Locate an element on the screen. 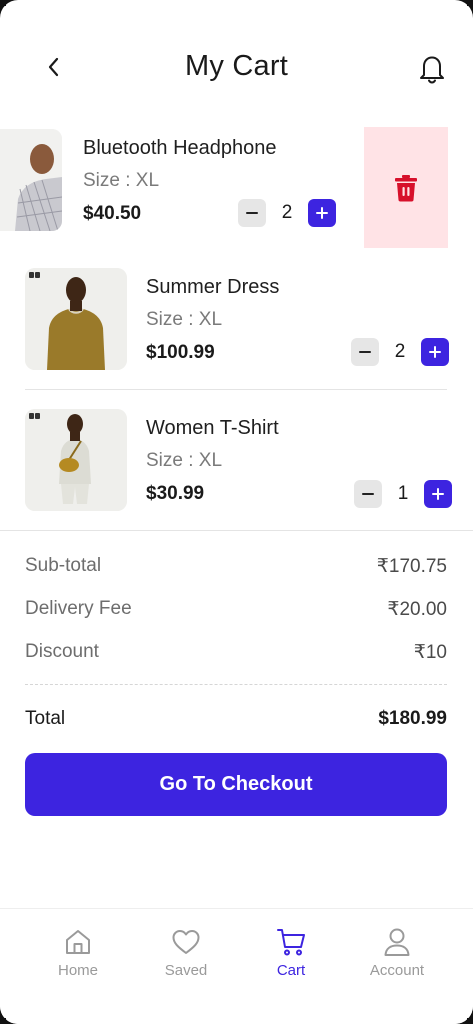 This screenshot has height=1024, width=473. cart-item: Women T-Shirt Size : XL $30.99 1 is located at coordinates (236, 471).